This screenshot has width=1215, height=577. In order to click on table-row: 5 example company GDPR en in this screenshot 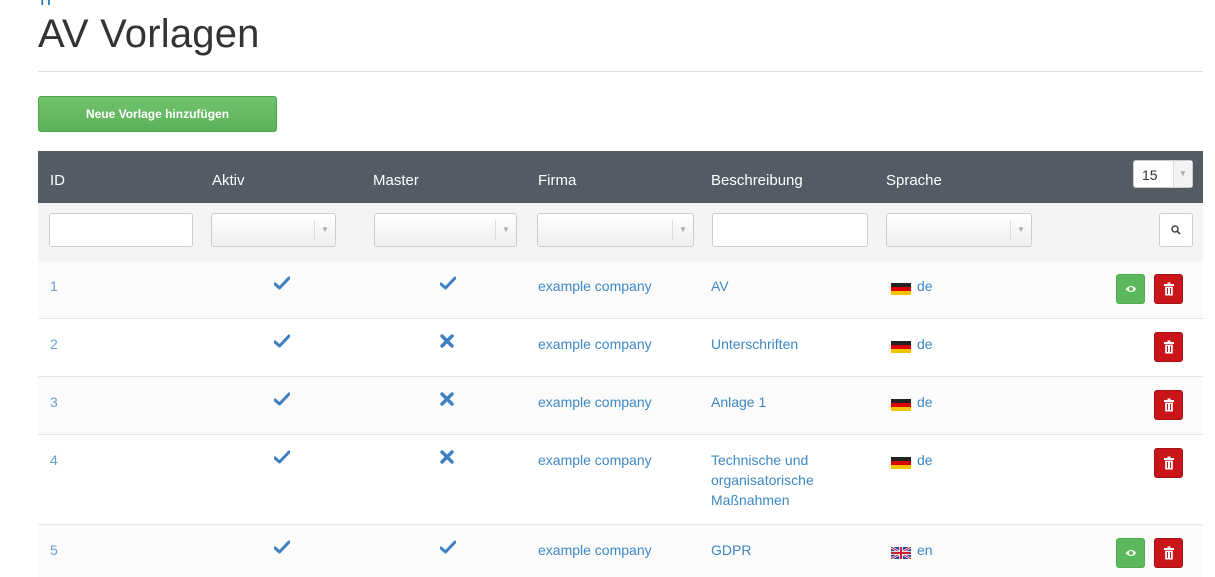, I will do `click(620, 551)`.